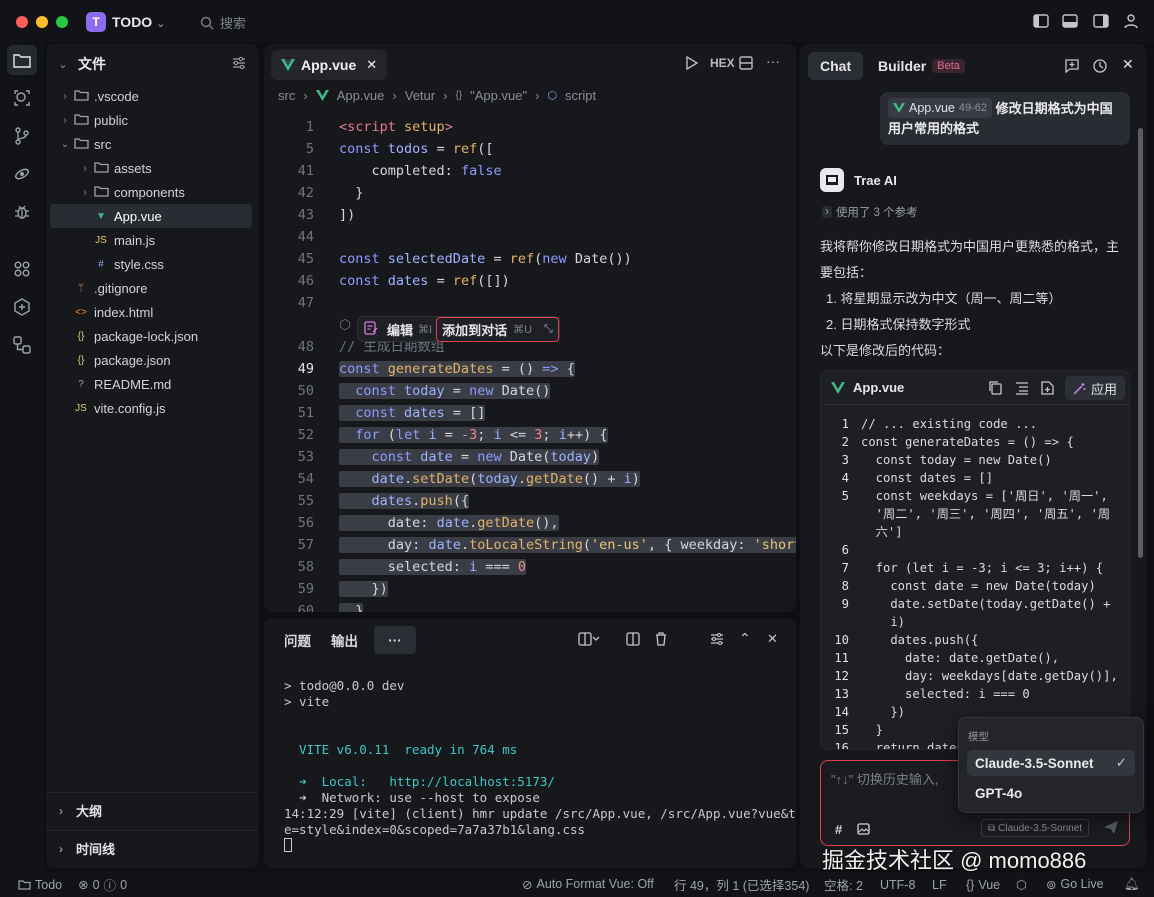 The image size is (1154, 897). Describe the element at coordinates (22, 212) in the screenshot. I see `debug-icon` at that location.